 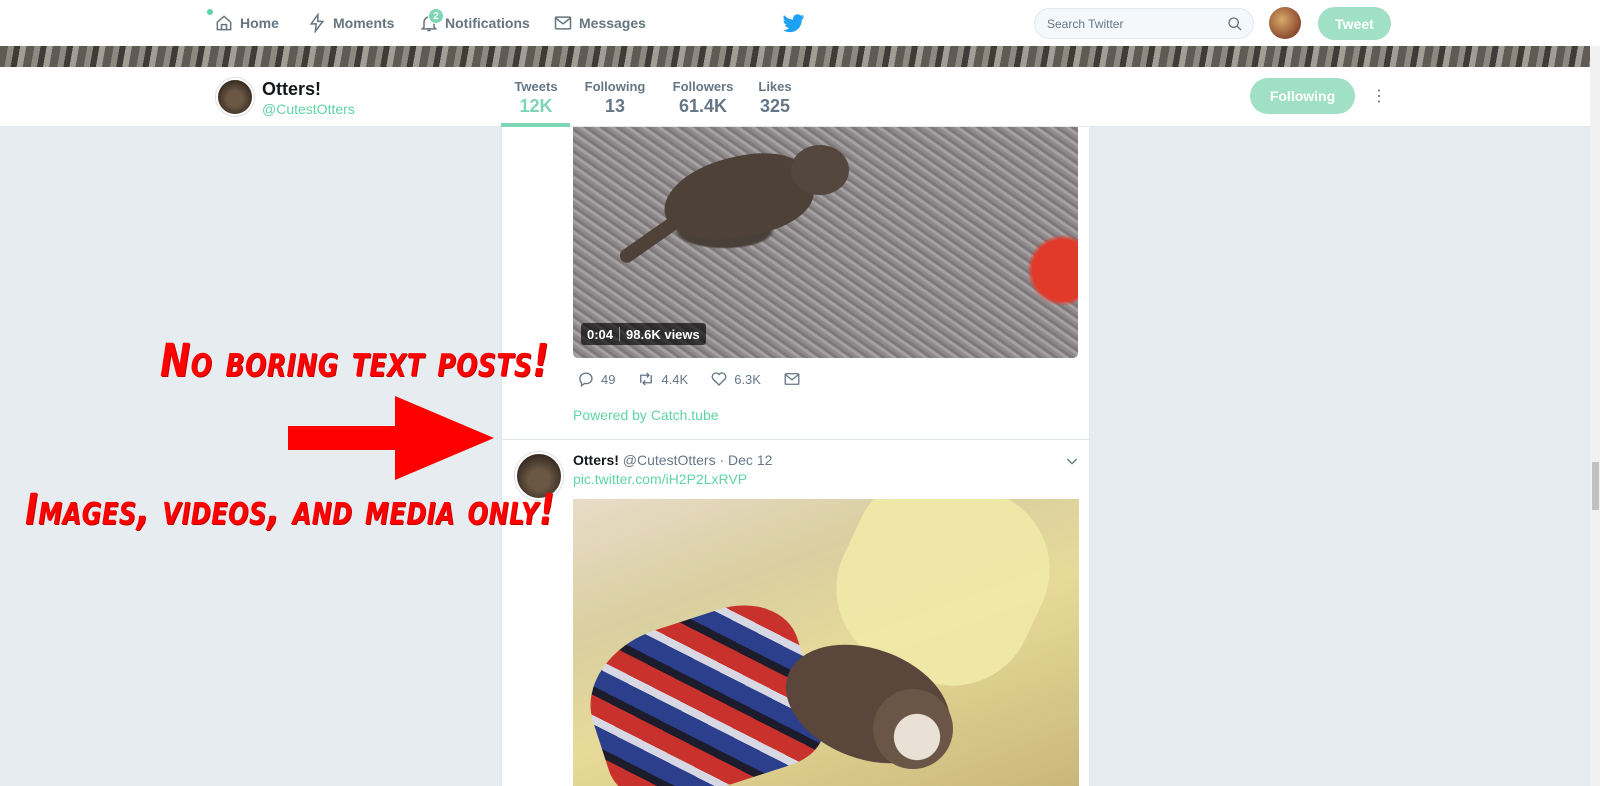 I want to click on stat-tweets: Tweets 12K, so click(x=536, y=98).